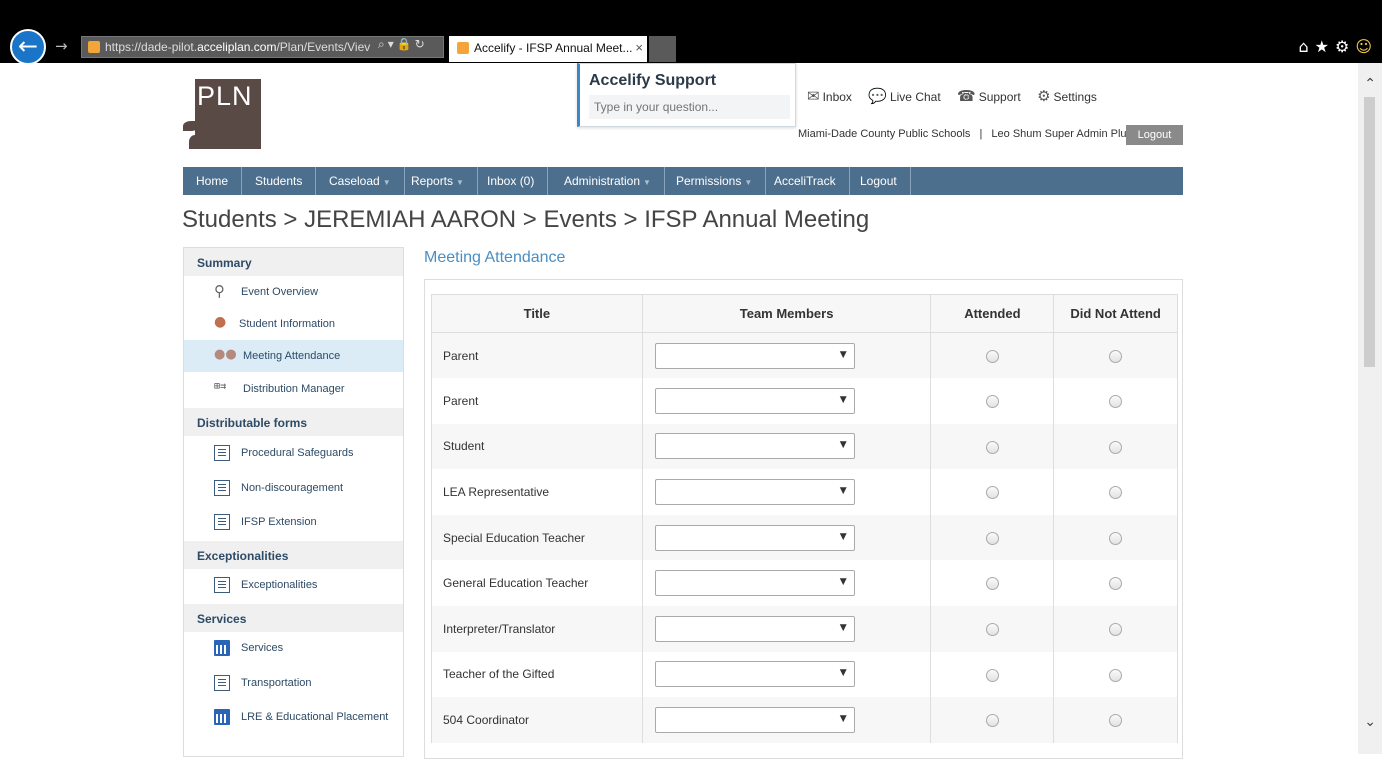  I want to click on address-bar-icons: ⌕▾🔒↻, so click(403, 44).